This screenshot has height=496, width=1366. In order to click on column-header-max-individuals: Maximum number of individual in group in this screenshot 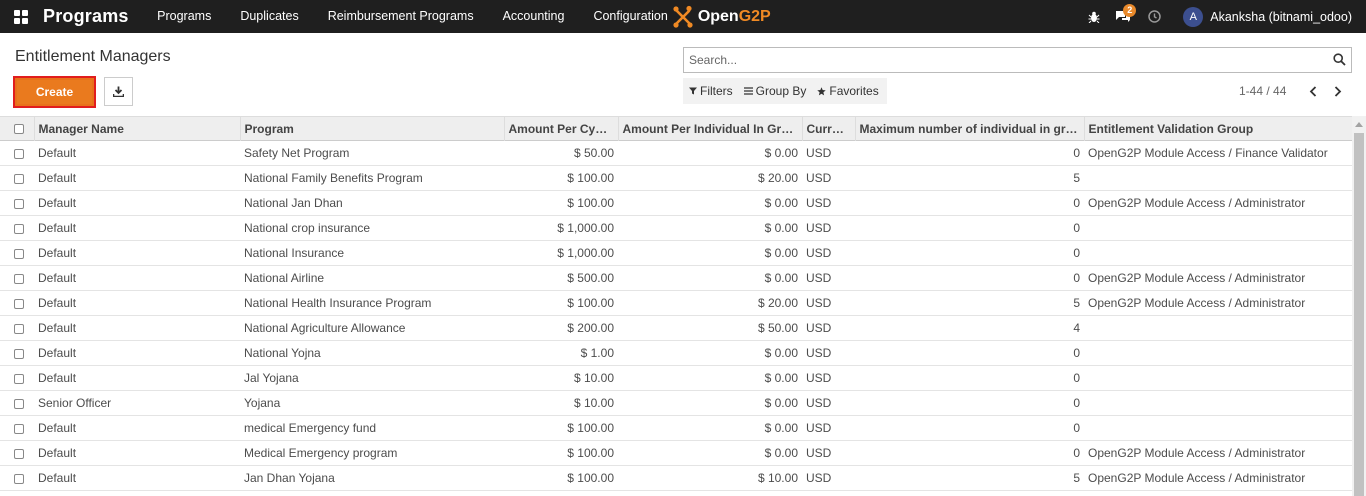, I will do `click(970, 128)`.